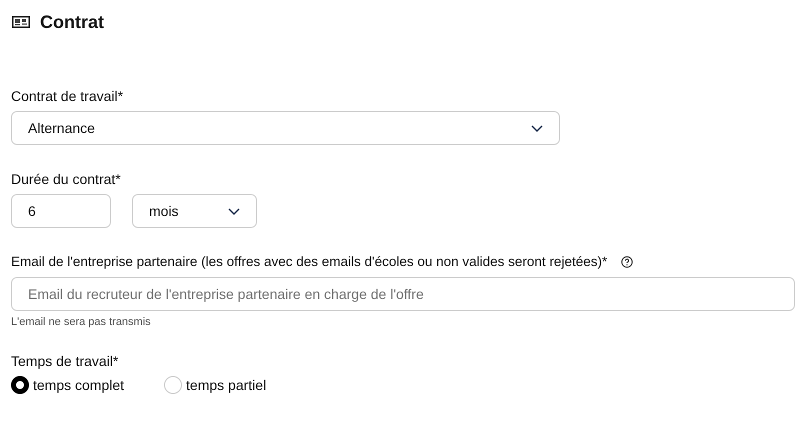  What do you see at coordinates (285, 128) in the screenshot?
I see `contract-type-select: Alternance` at bounding box center [285, 128].